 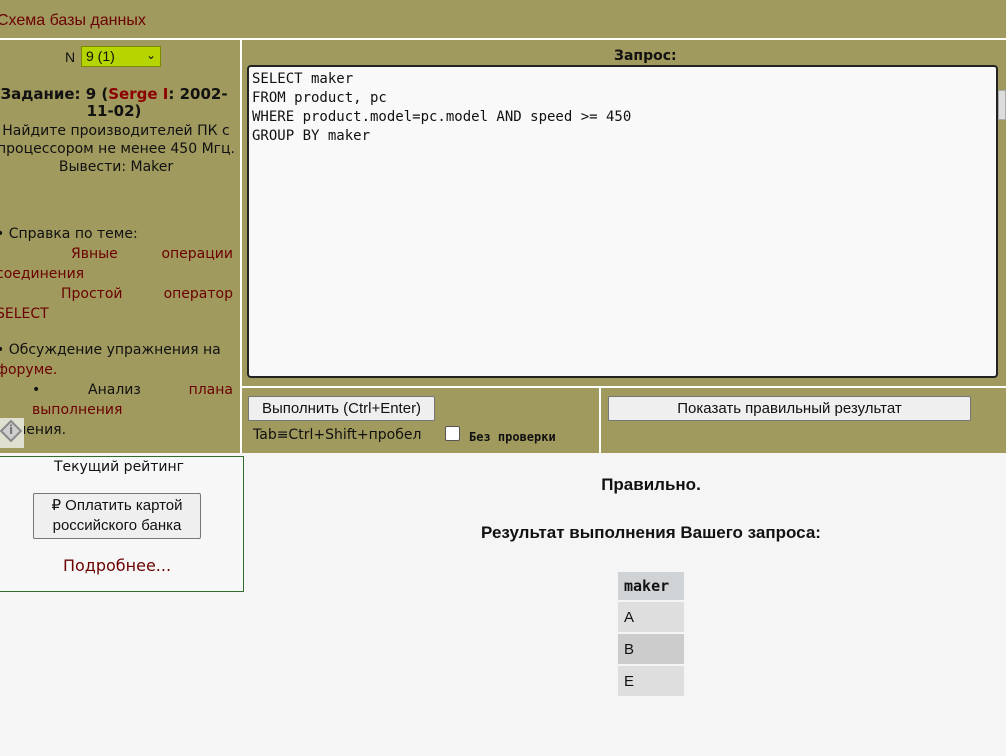 What do you see at coordinates (452, 433) in the screenshot?
I see `no-check-checkbox` at bounding box center [452, 433].